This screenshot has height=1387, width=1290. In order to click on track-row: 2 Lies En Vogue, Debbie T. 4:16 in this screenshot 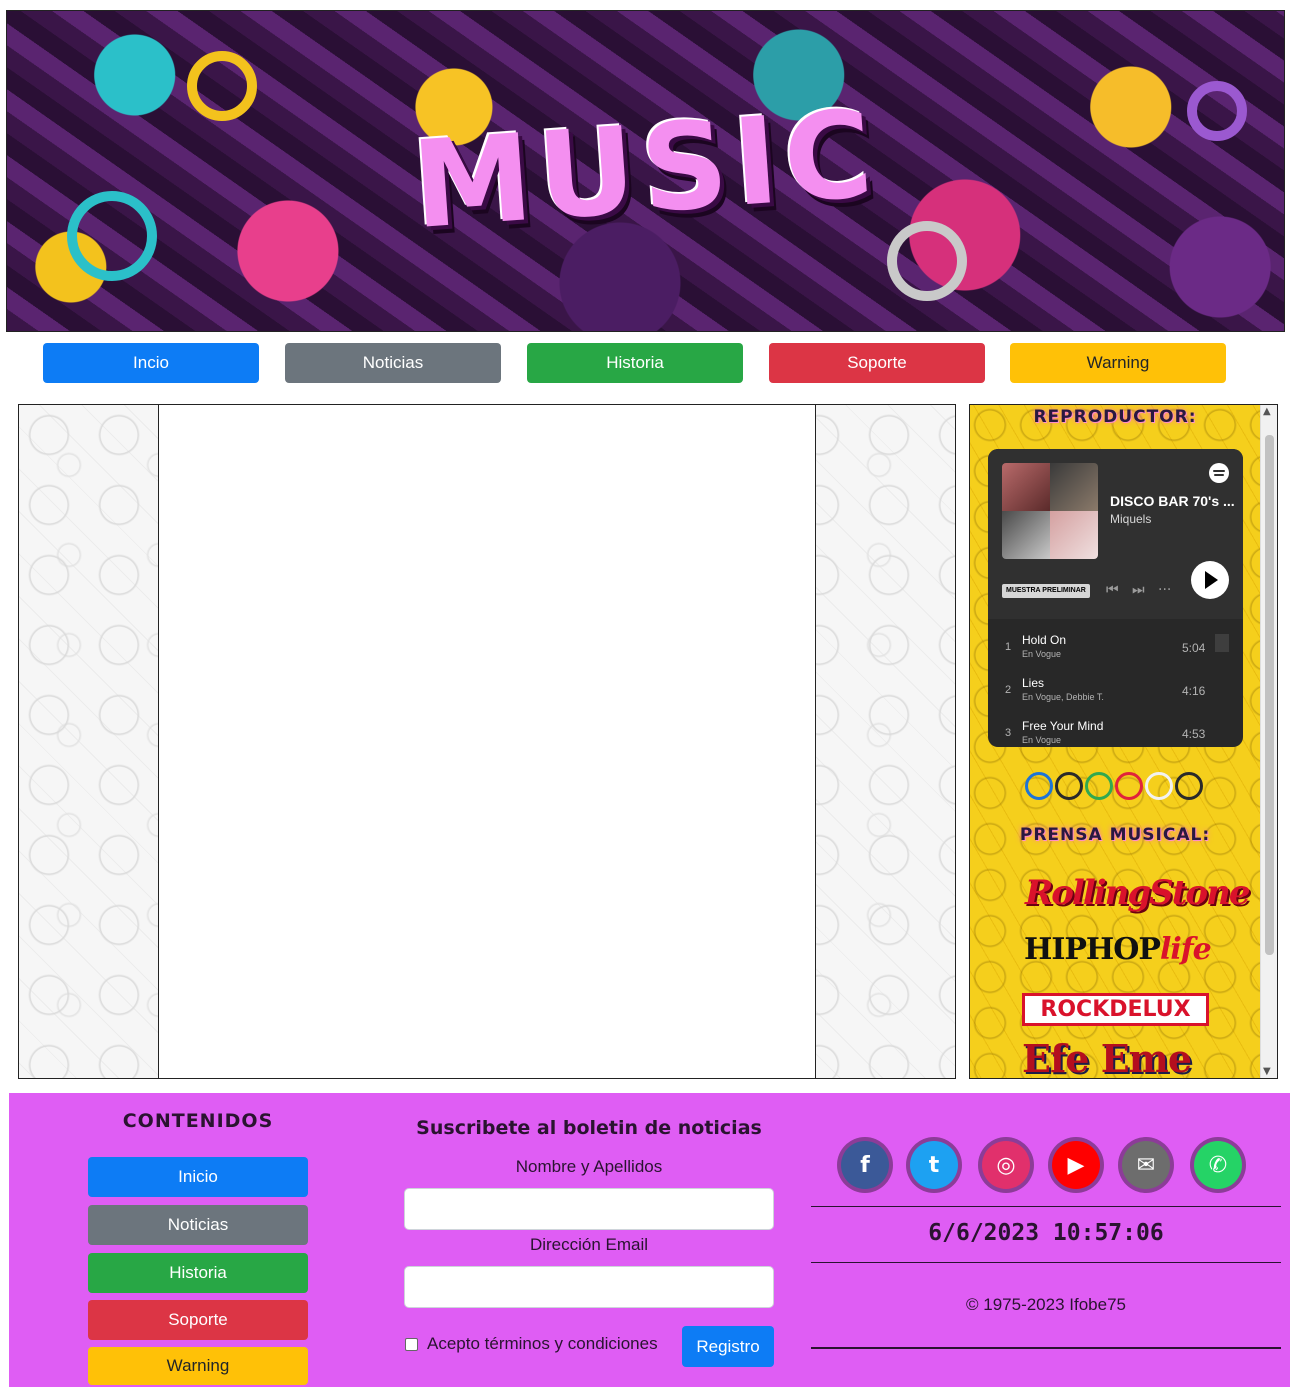, I will do `click(1108, 683)`.